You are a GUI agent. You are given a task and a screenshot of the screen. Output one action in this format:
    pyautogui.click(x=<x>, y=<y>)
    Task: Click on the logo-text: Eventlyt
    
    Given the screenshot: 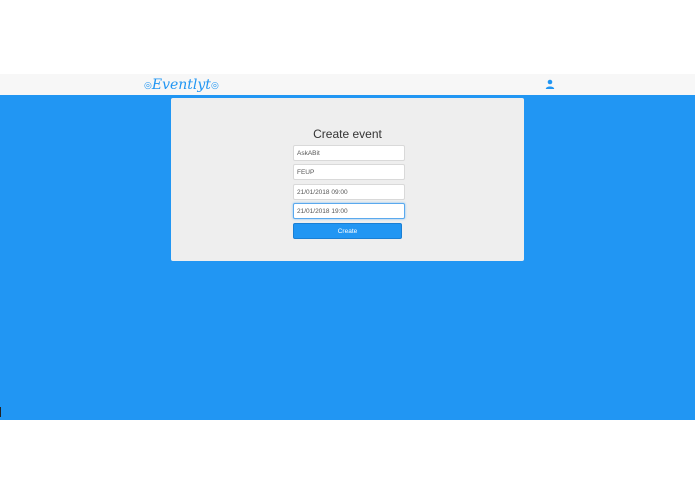 What is the action you would take?
    pyautogui.click(x=181, y=85)
    